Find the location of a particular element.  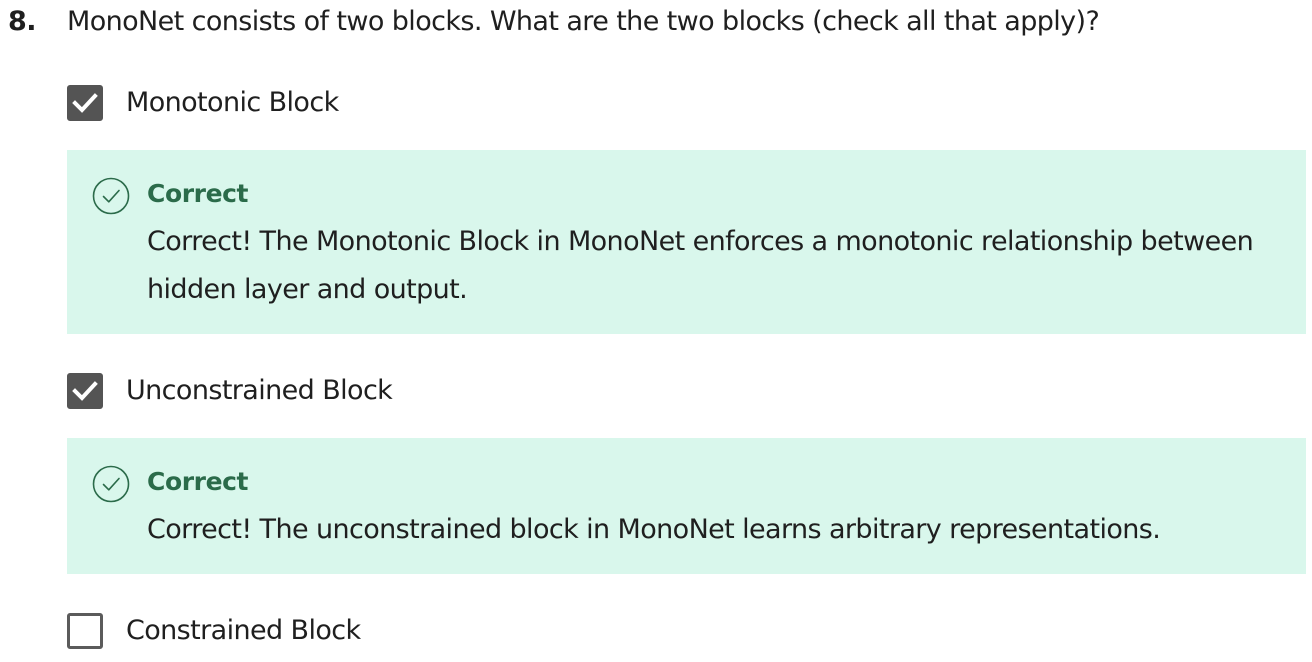

option-constrained-block: Constrained Block is located at coordinates (214, 631).